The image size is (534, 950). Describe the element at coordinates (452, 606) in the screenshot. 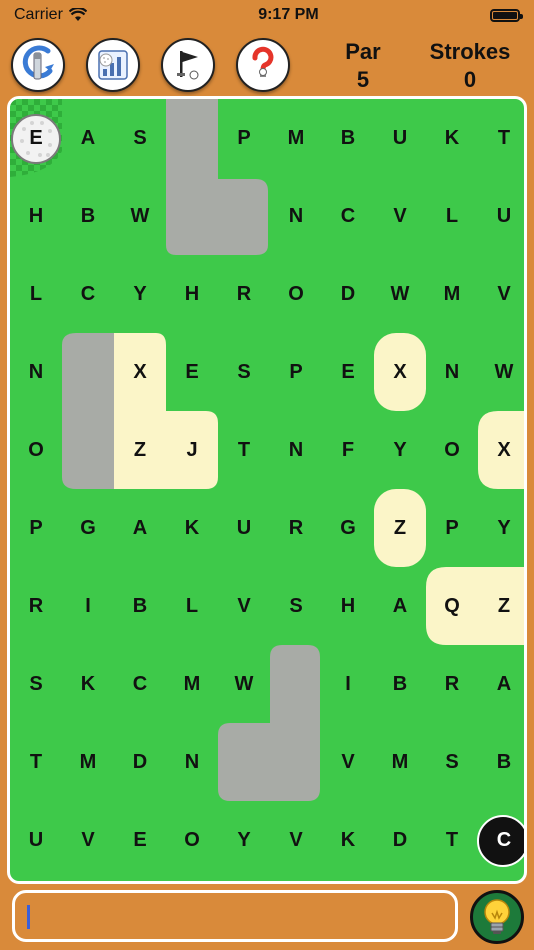

I see `grid-letter: Q` at that location.